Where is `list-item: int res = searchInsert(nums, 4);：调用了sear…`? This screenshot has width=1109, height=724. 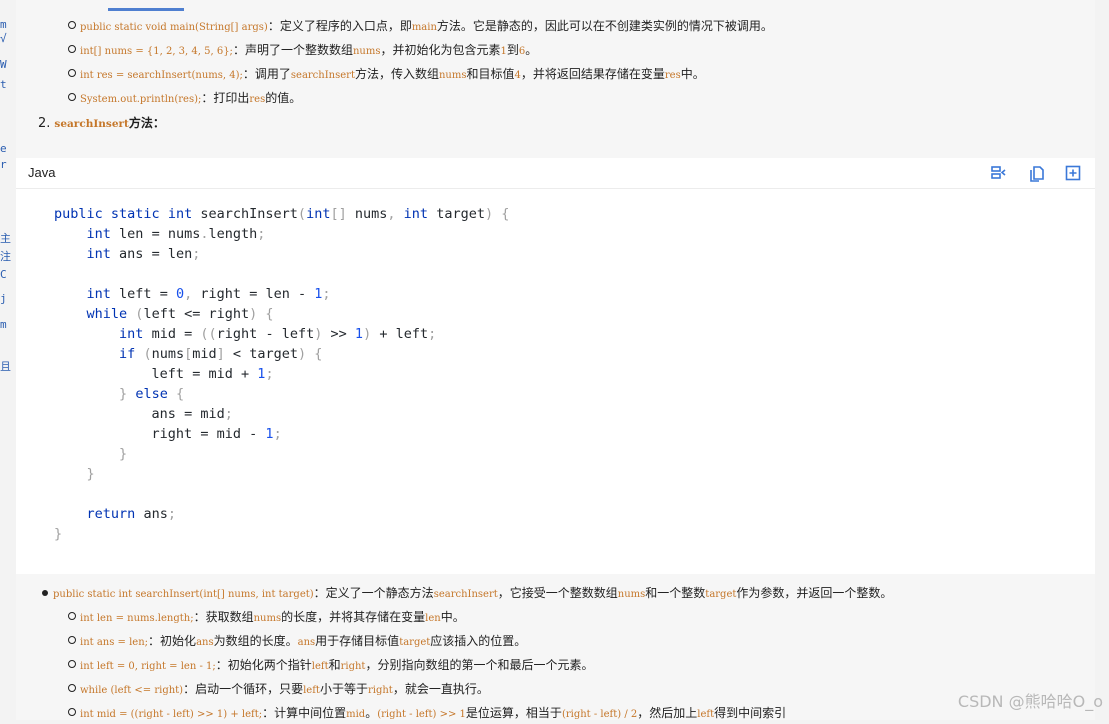
list-item: int res = searchInsert(nums, 4);：调用了sear… is located at coordinates (386, 75).